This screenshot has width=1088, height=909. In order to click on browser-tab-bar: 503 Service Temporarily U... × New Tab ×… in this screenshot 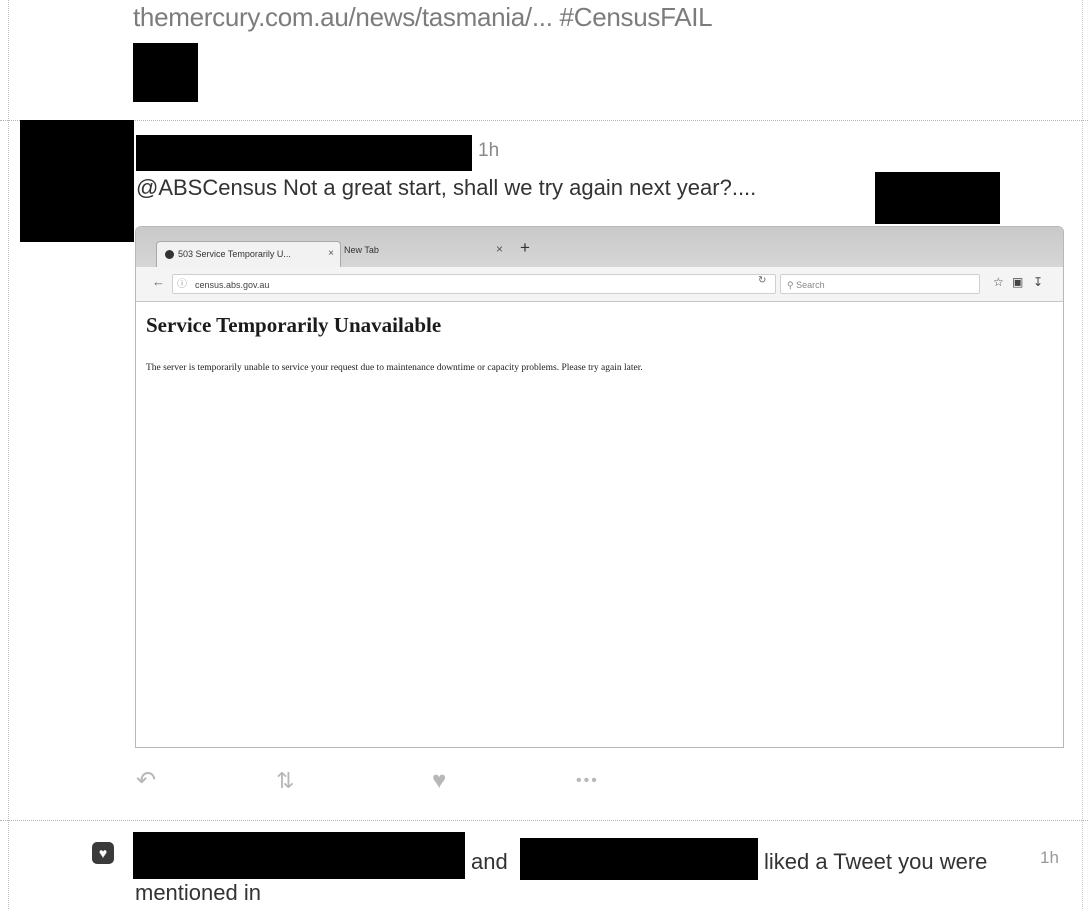, I will do `click(599, 247)`.